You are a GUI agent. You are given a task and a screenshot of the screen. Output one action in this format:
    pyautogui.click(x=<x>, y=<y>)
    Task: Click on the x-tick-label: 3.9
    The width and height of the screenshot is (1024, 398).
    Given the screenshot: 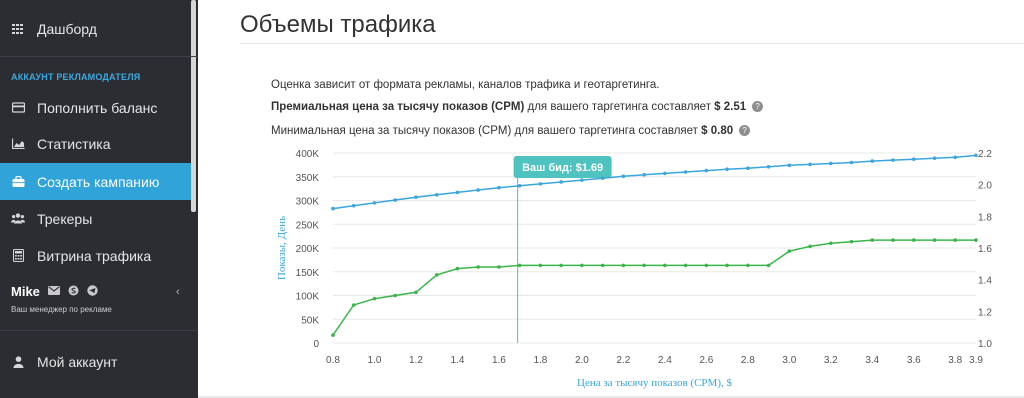 What is the action you would take?
    pyautogui.click(x=976, y=360)
    